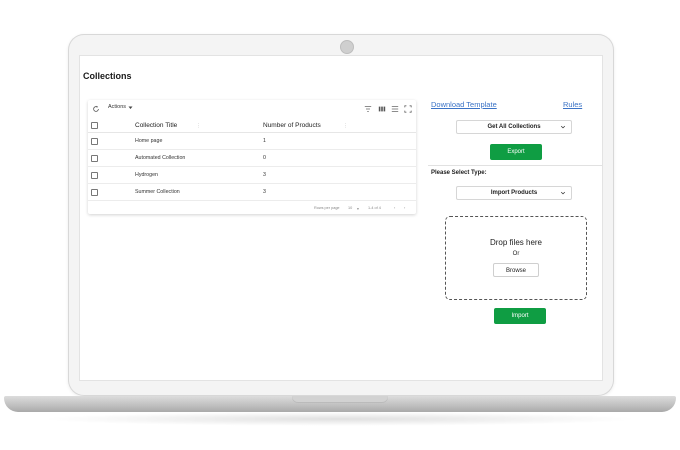 This screenshot has width=680, height=450. I want to click on import-button: Import, so click(520, 316).